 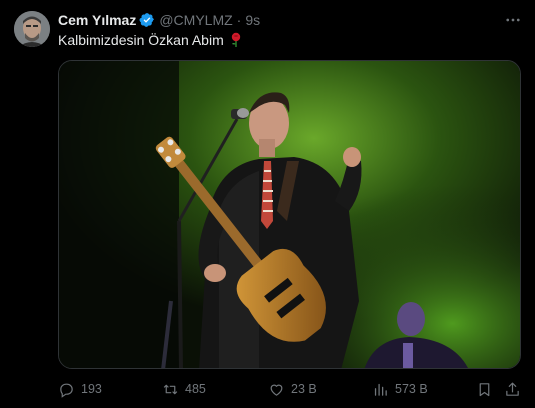 I want to click on retweet-button: 485, so click(x=184, y=389).